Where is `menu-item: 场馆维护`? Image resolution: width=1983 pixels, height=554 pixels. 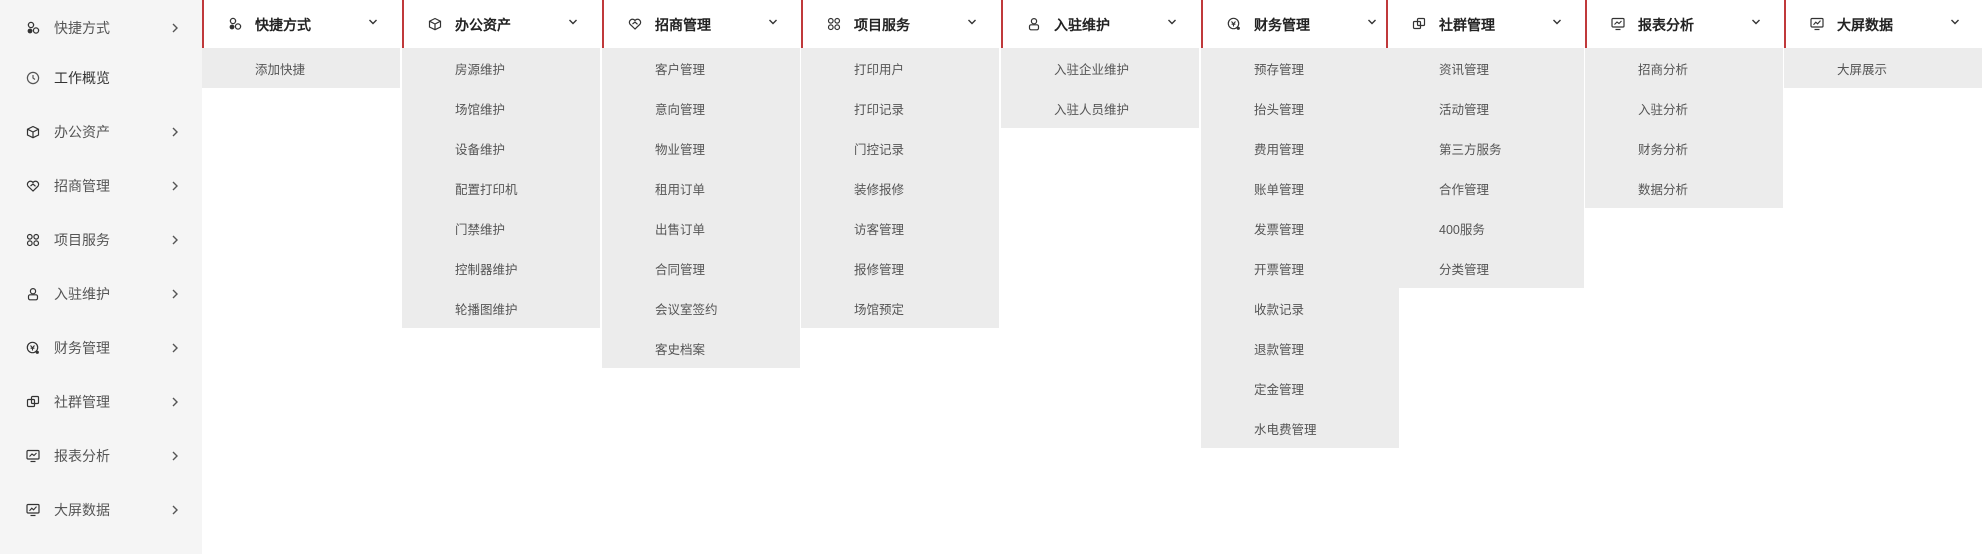 menu-item: 场馆维护 is located at coordinates (501, 108).